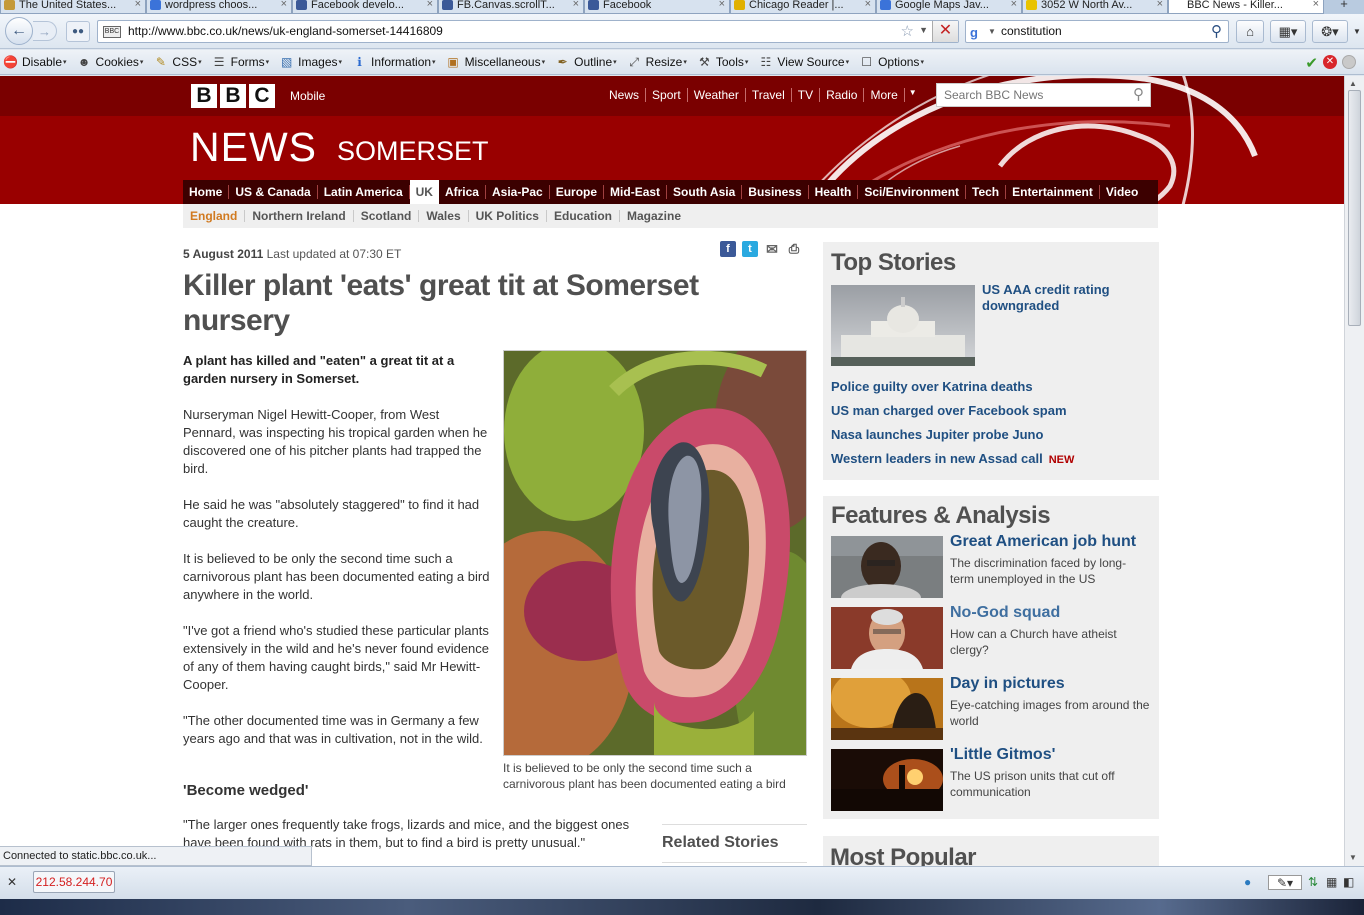 The image size is (1364, 915). Describe the element at coordinates (365, 7) in the screenshot. I see `browser-tab: Facebook develo... ×` at that location.